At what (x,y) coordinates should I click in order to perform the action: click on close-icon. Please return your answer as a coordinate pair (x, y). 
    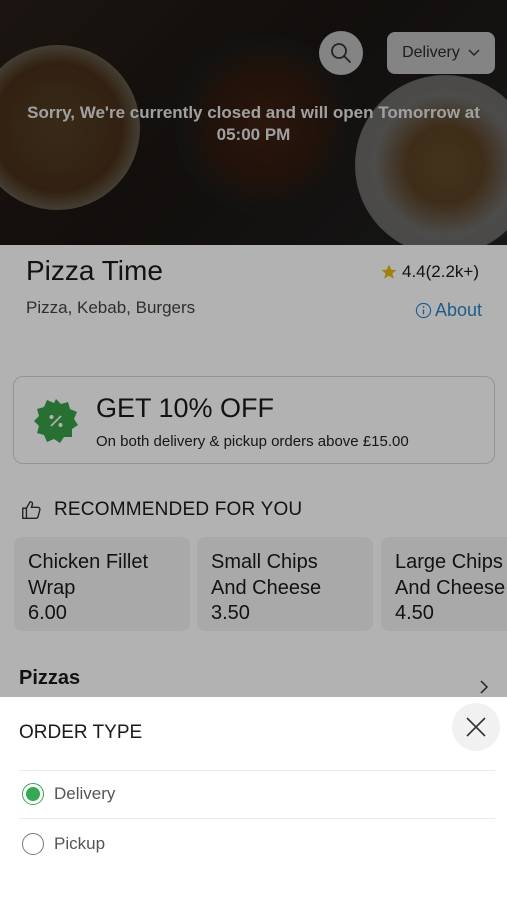
    Looking at the image, I should click on (476, 727).